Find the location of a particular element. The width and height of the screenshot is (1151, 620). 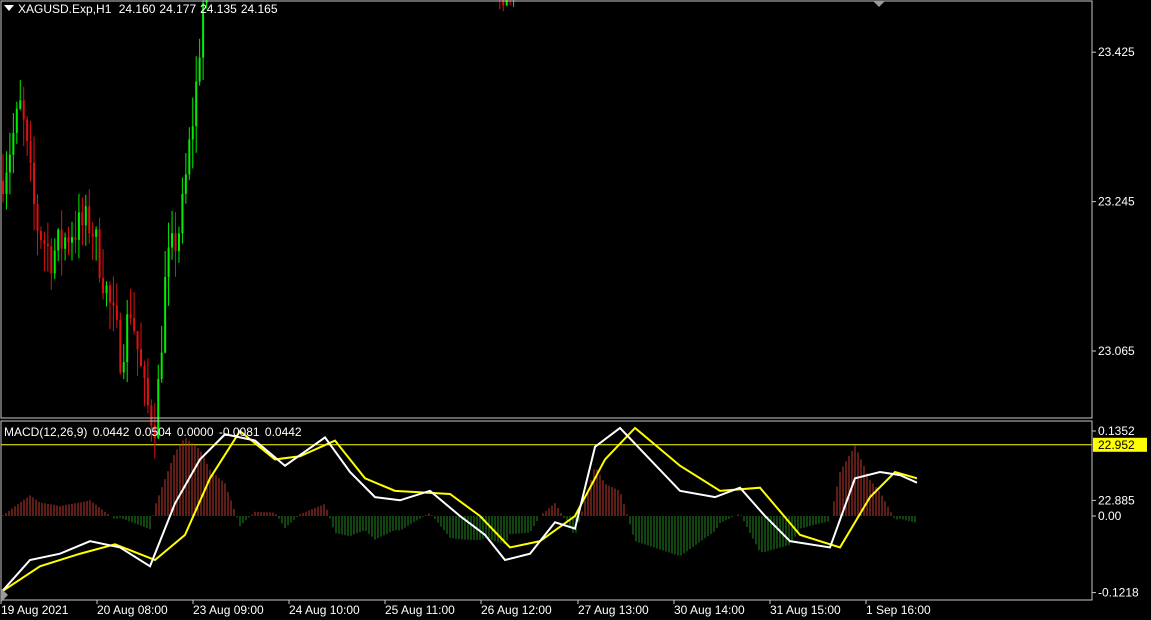

chart-shift-marker-icon is located at coordinates (879, 4).